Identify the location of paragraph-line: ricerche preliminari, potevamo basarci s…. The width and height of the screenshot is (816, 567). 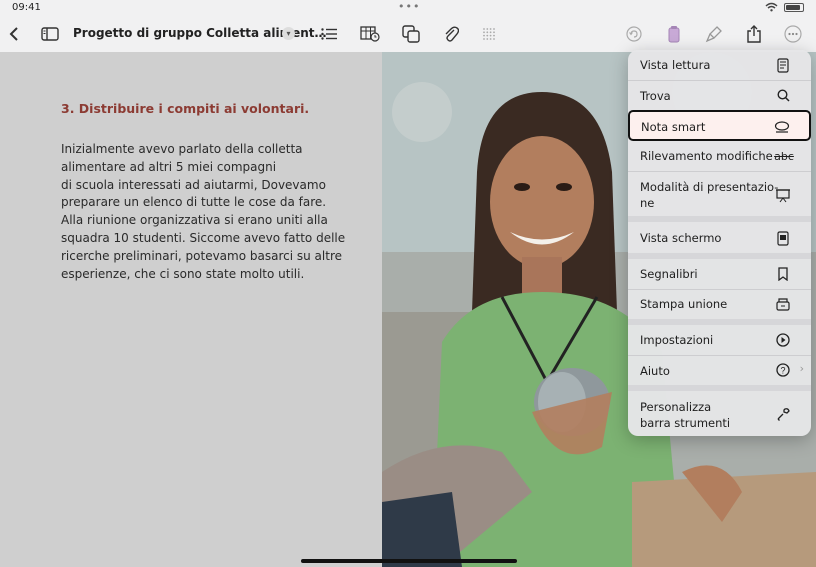
(201, 255).